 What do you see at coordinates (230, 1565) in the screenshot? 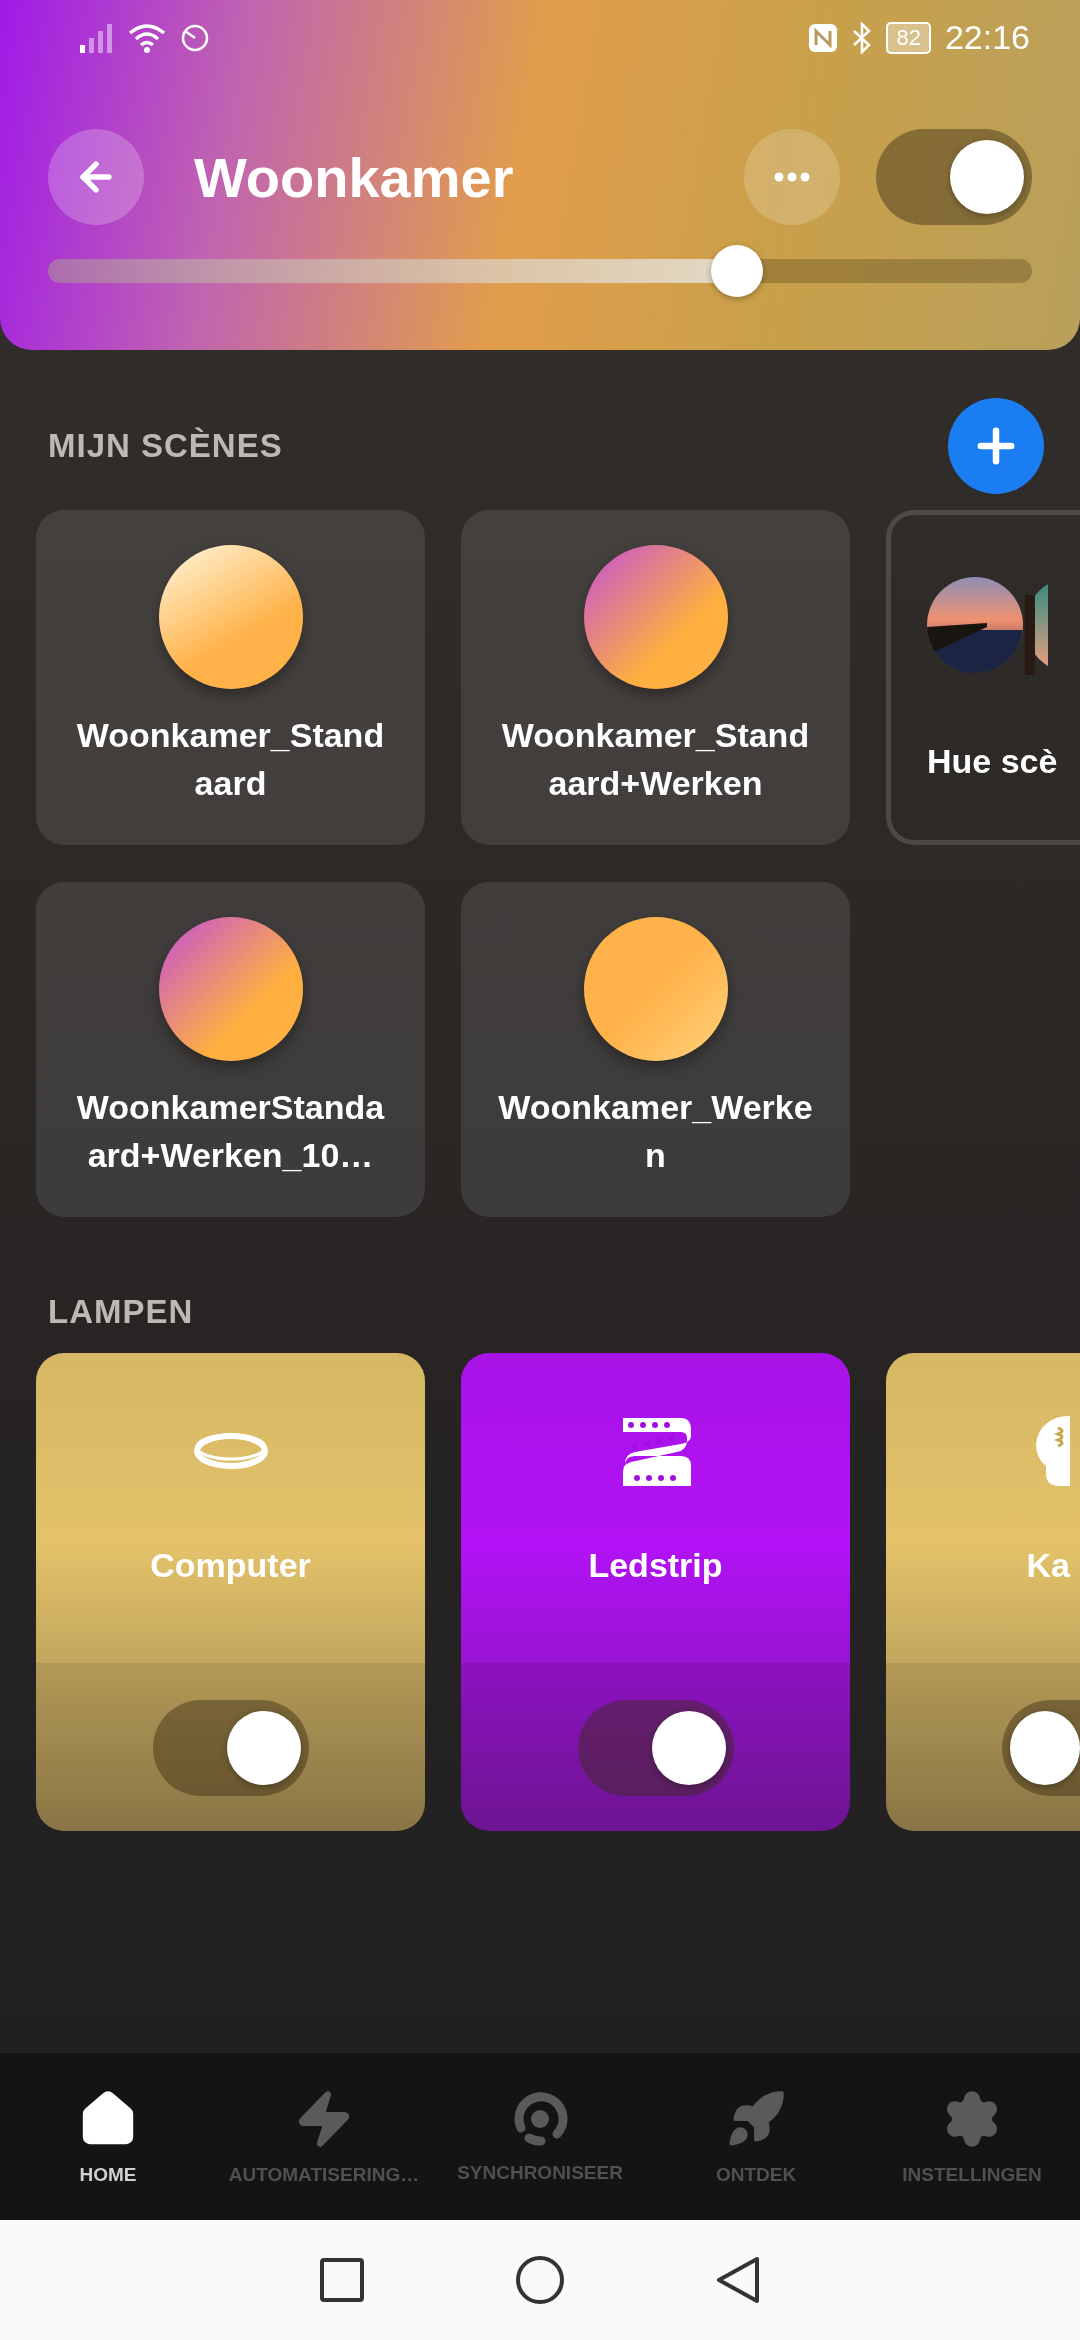
I see `lamp-name: Computer` at bounding box center [230, 1565].